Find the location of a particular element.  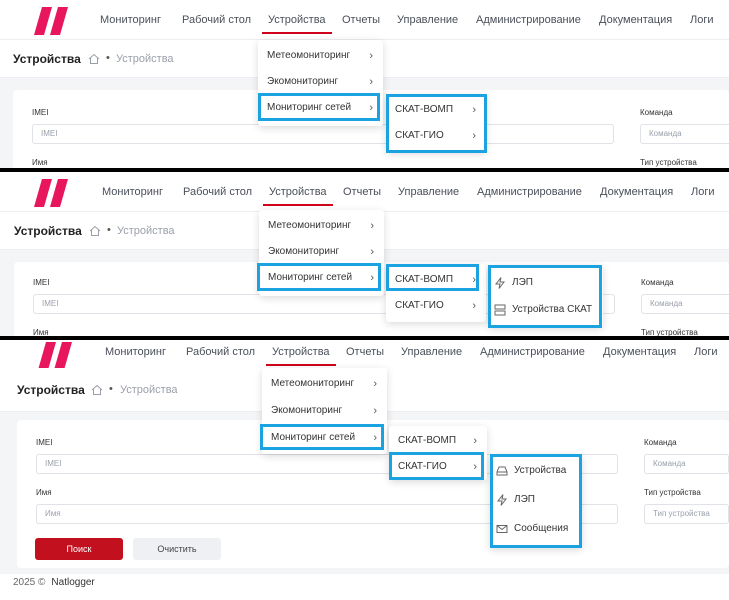

footer-brand: Natlogger is located at coordinates (72, 582).